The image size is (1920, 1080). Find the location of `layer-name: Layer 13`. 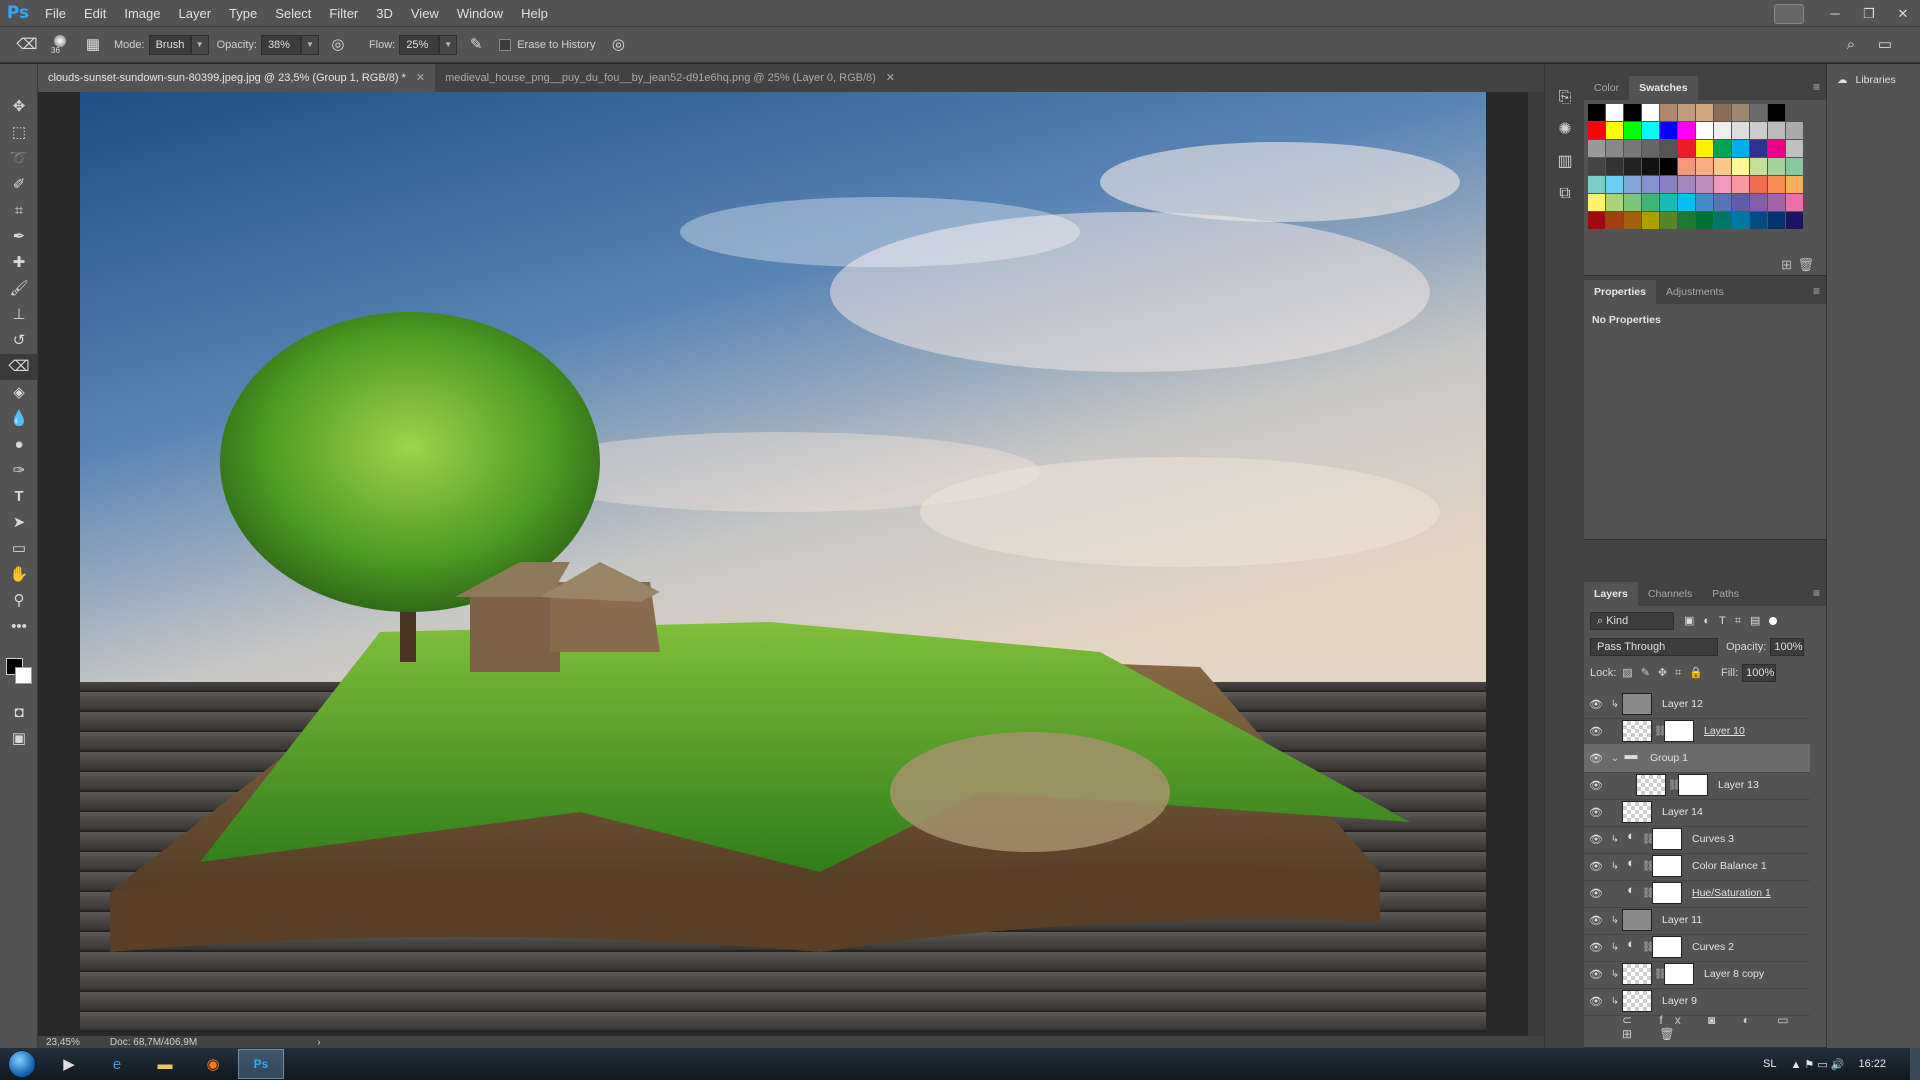

layer-name: Layer 13 is located at coordinates (1738, 785).